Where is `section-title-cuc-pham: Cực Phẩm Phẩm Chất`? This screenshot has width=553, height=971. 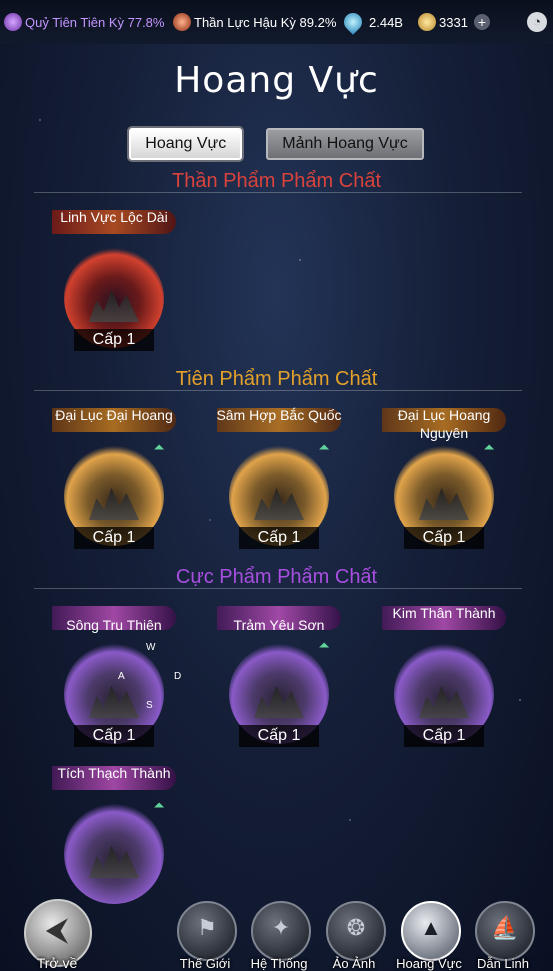 section-title-cuc-pham: Cực Phẩm Phẩm Chất is located at coordinates (276, 577).